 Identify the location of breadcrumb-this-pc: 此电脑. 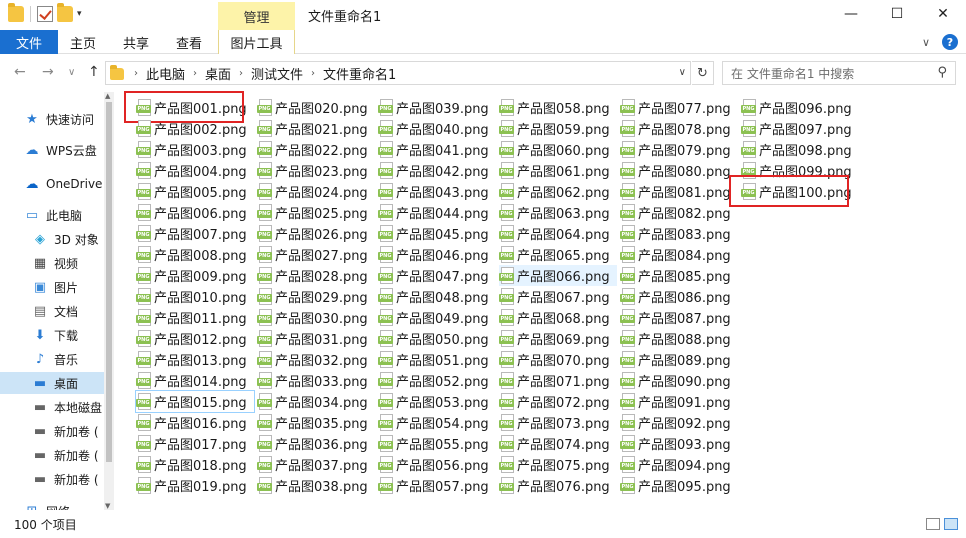
(165, 73).